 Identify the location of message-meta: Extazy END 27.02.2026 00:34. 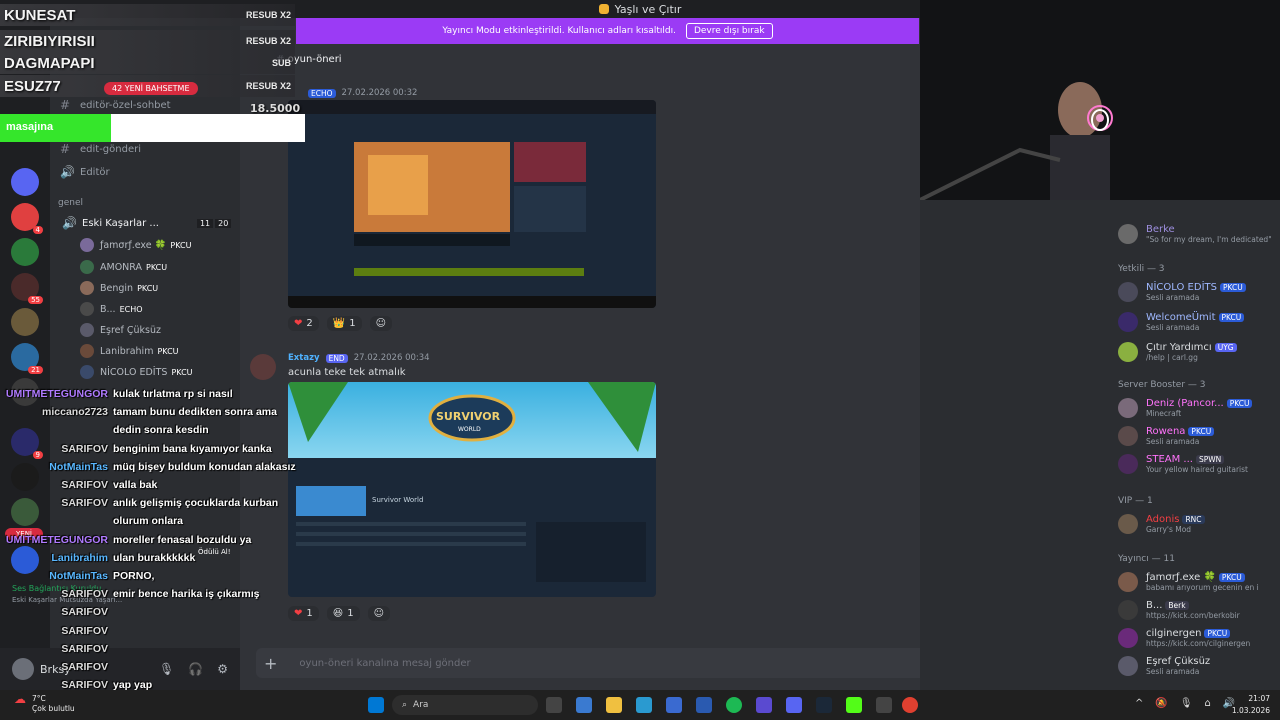
(359, 358).